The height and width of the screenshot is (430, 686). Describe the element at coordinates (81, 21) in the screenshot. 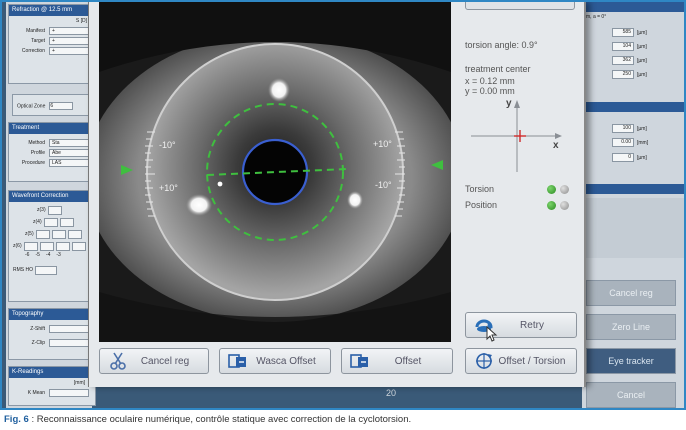

I see `refraction-sub: S [D]` at that location.